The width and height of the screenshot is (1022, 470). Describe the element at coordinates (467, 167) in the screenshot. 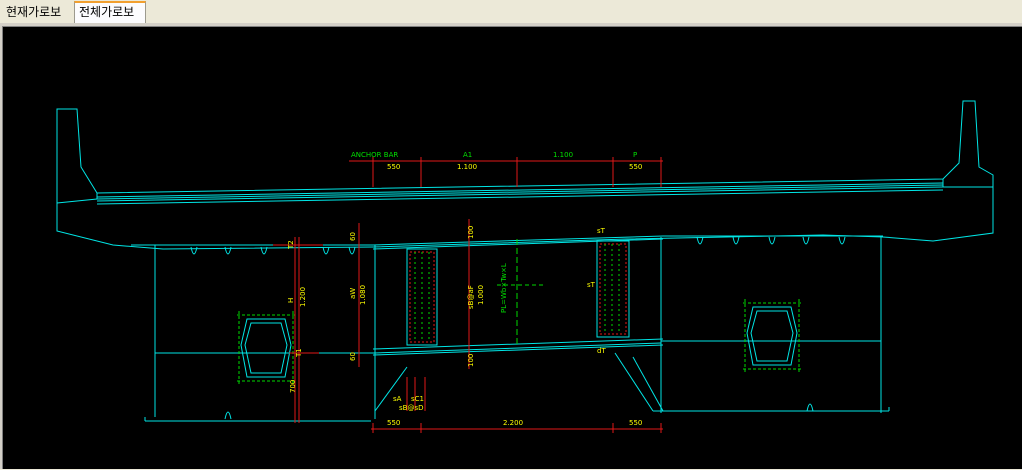

I see `dim-1100-mid: 1.100` at that location.